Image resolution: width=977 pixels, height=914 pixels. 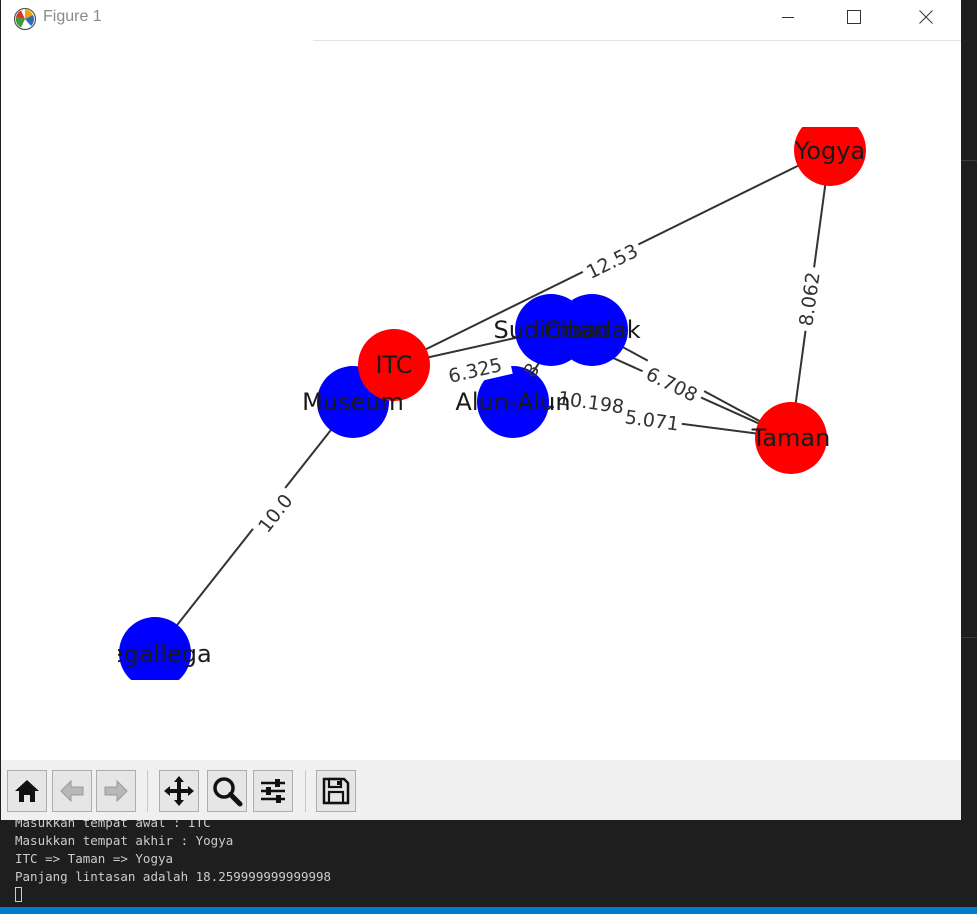 I want to click on maximize-icon, so click(x=854, y=17).